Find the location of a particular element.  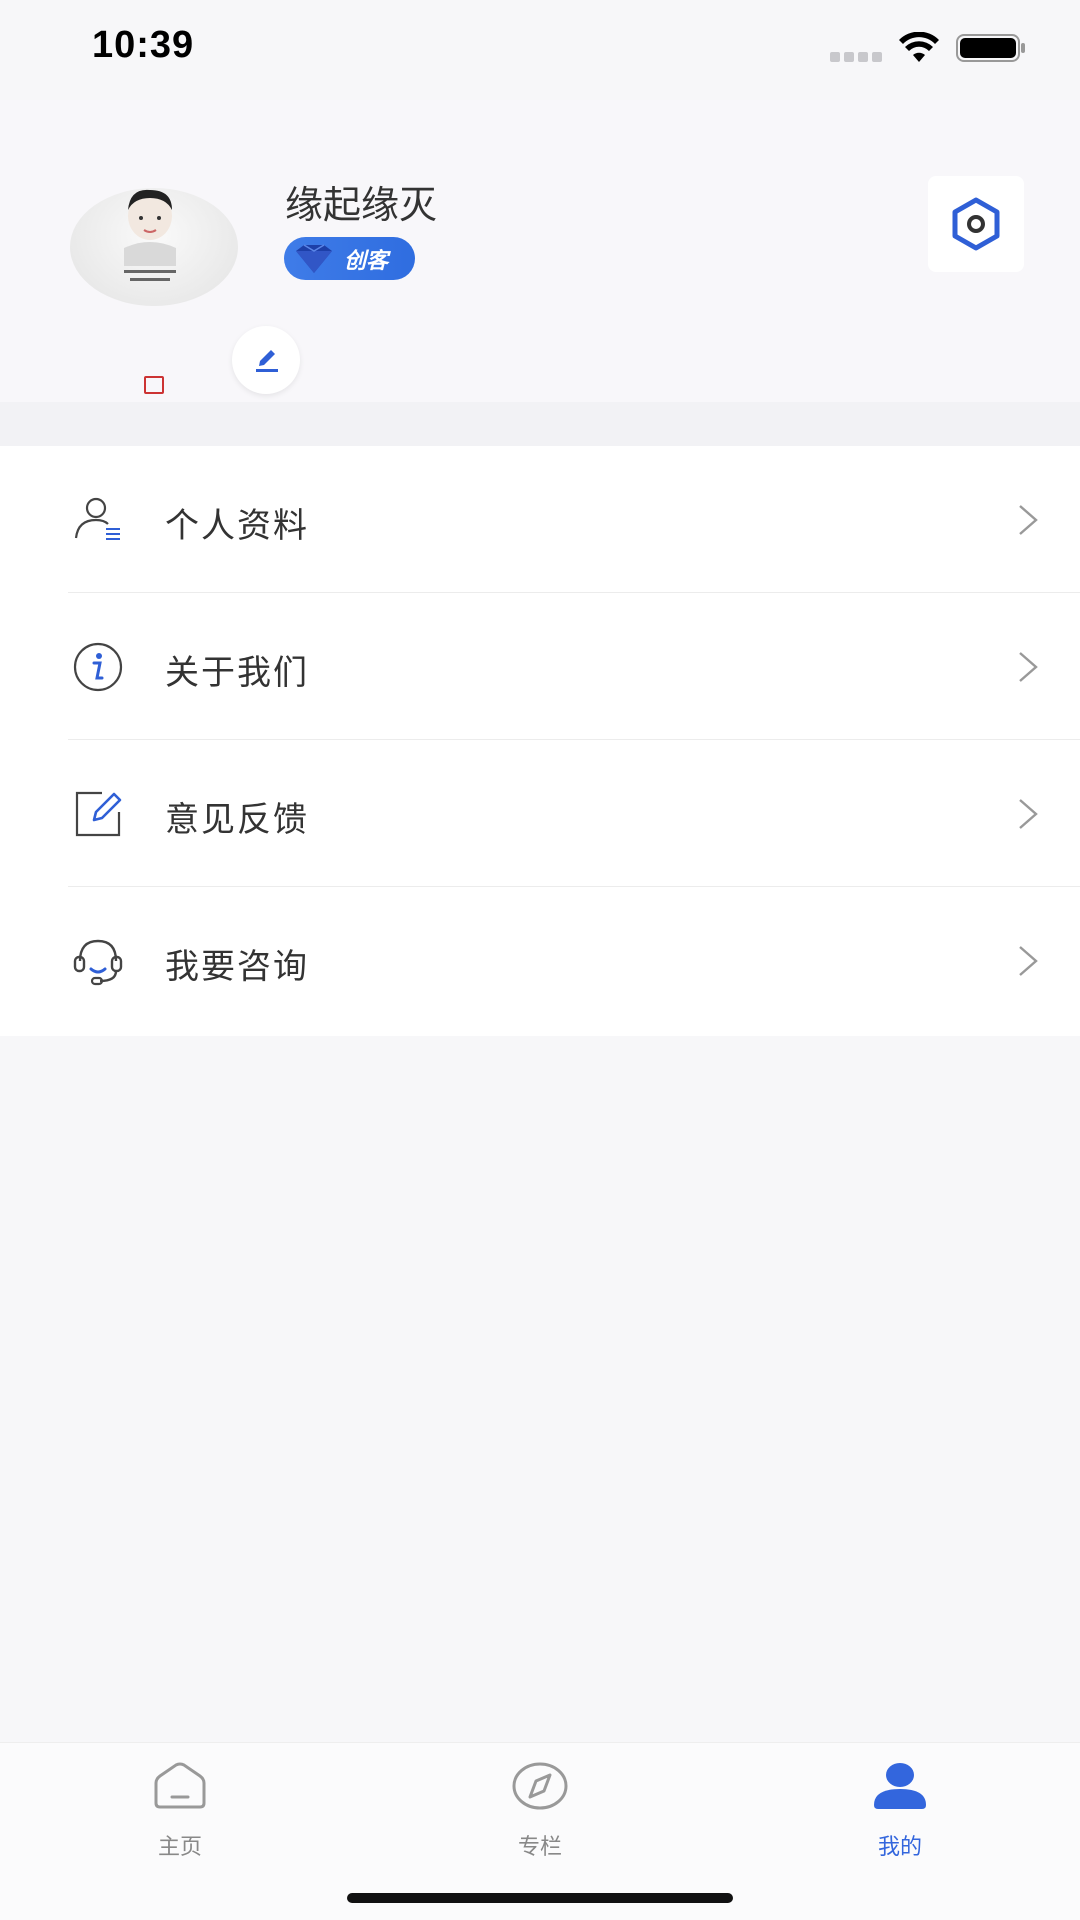

edit-avatar-button is located at coordinates (266, 360).